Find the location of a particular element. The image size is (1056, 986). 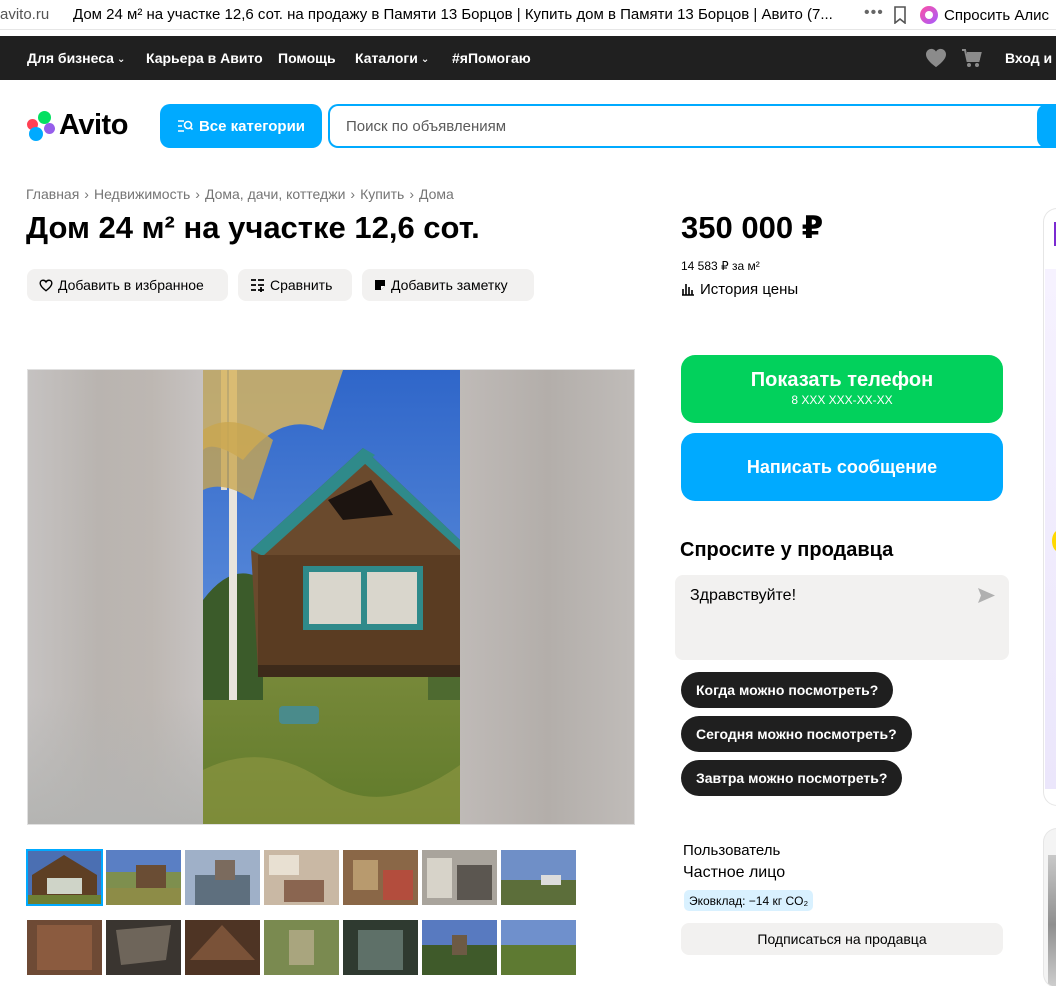

show-phone-button: Показать телефон 8 XXX XXX-XX-XX is located at coordinates (842, 389).